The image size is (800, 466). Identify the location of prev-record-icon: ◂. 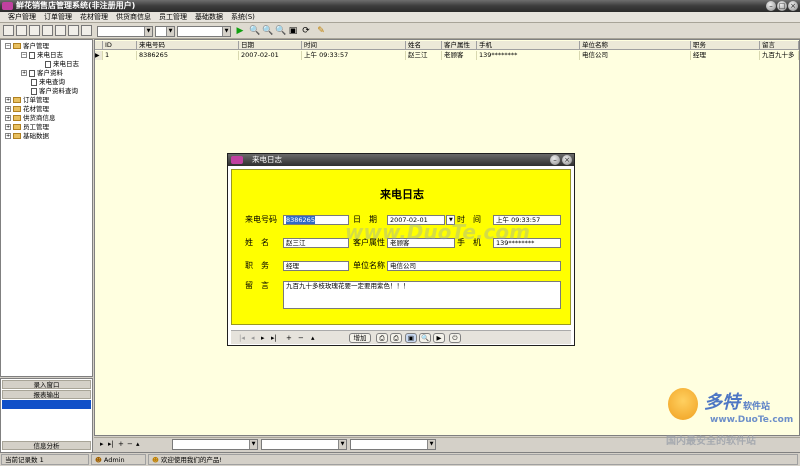
(253, 338).